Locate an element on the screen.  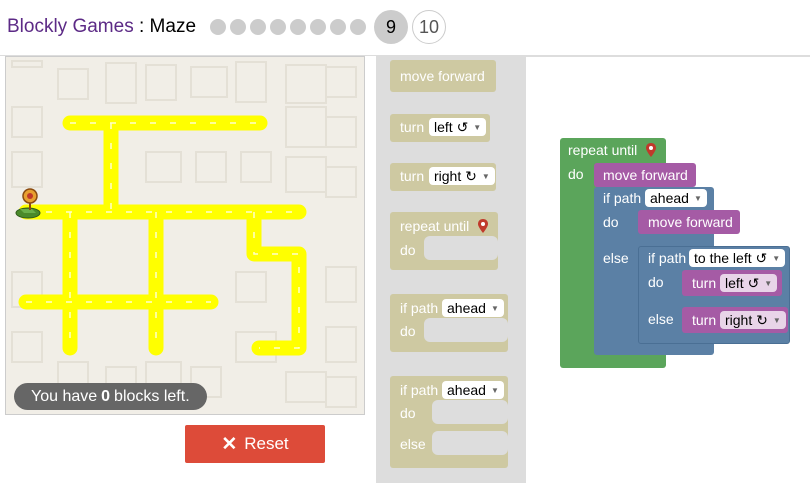
toolbox-turn-right-label: turn is located at coordinates (412, 176).